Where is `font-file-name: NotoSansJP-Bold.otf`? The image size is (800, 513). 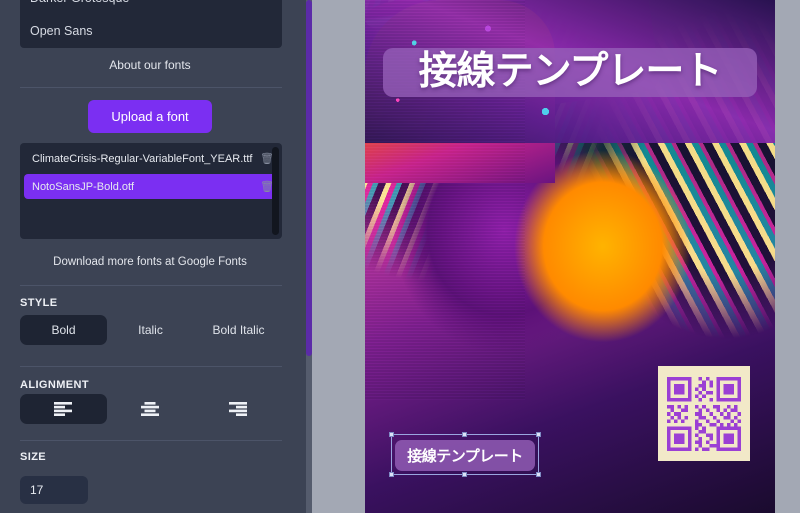
font-file-name: NotoSansJP-Bold.otf is located at coordinates (83, 186).